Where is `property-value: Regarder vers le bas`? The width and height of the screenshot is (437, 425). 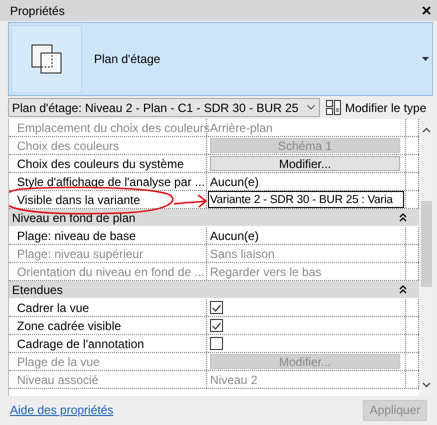
property-value: Regarder vers le bas is located at coordinates (266, 271).